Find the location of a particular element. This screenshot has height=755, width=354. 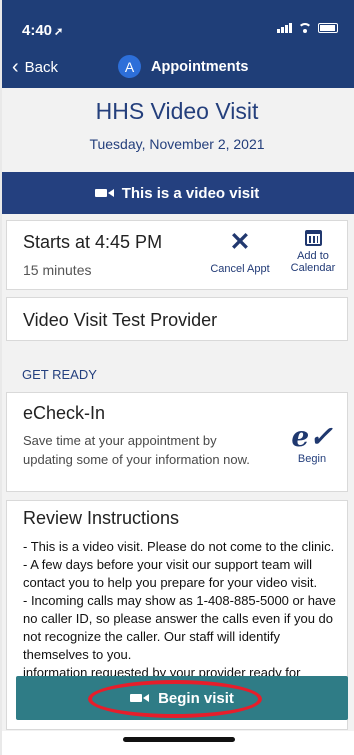

begin-label: Begin is located at coordinates (312, 459).